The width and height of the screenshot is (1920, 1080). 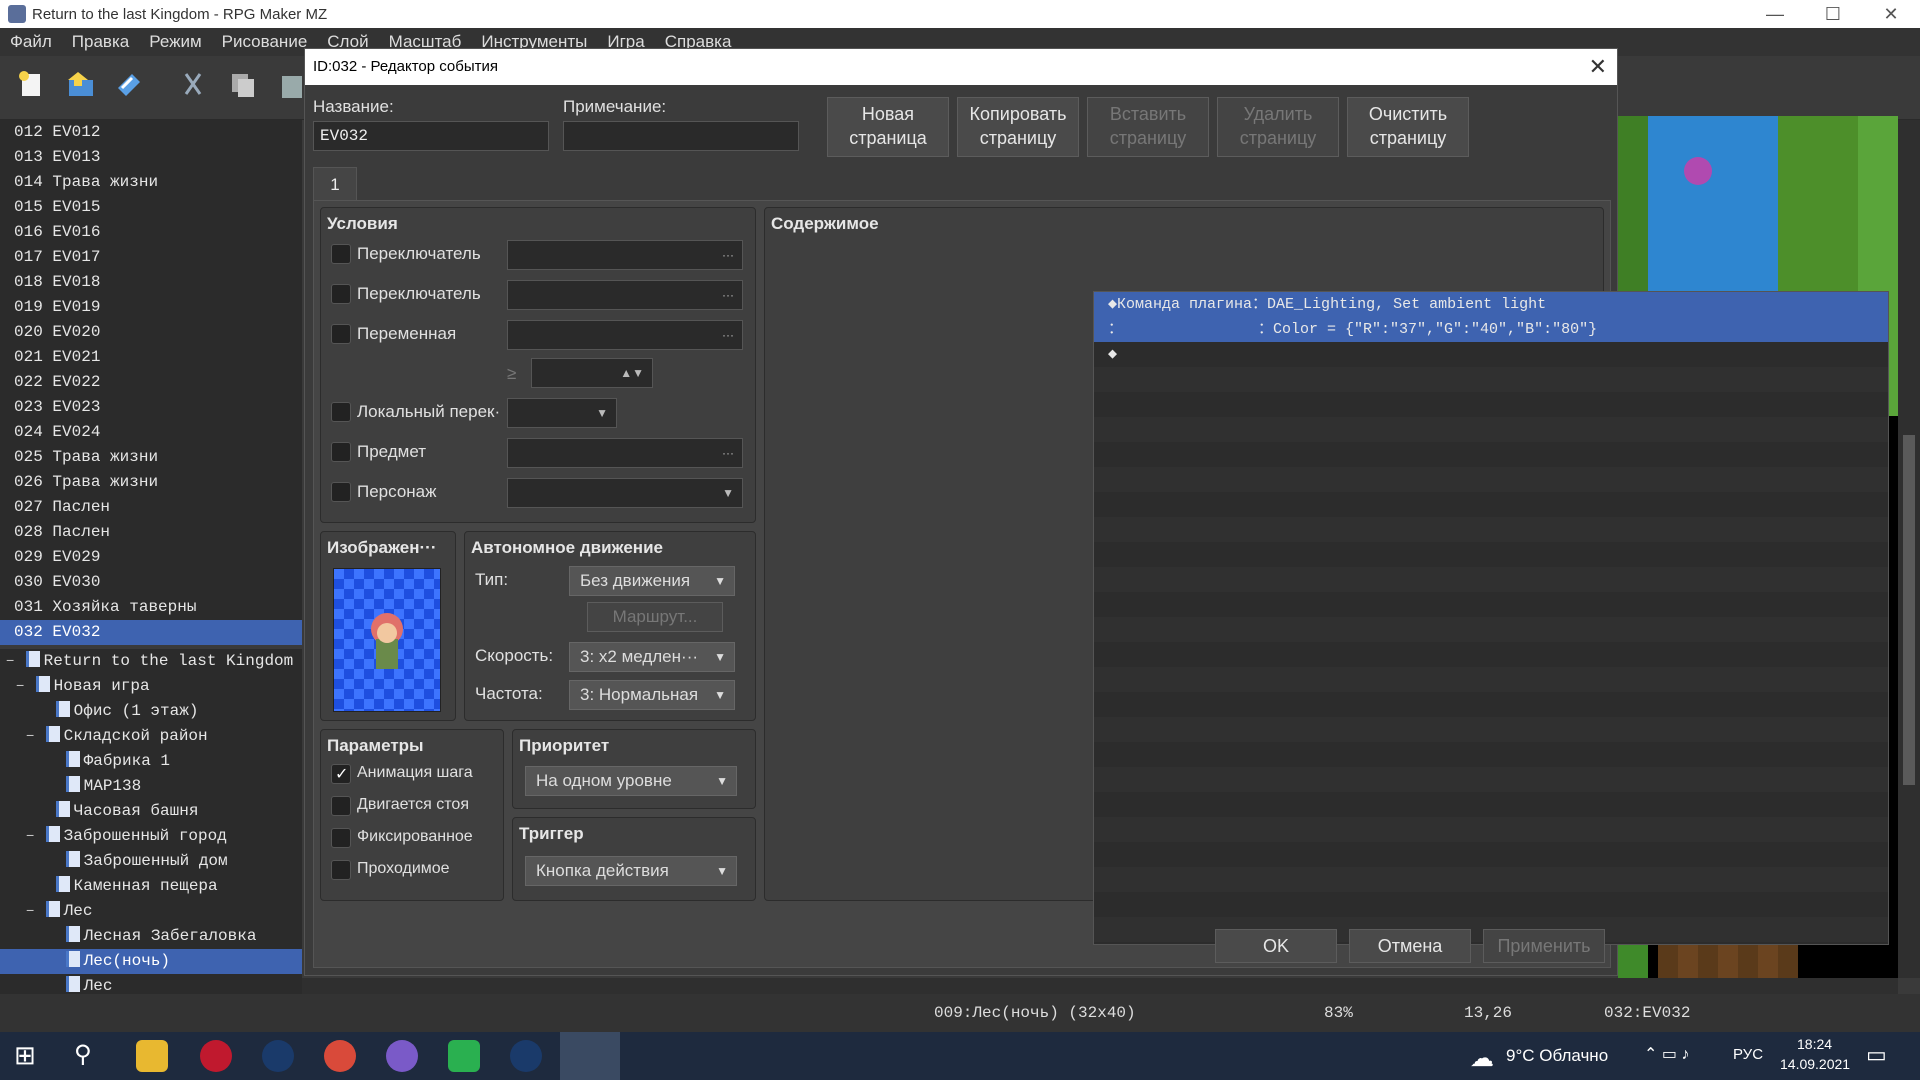 I want to click on rpgmaker-taskbar-icon, so click(x=590, y=1056).